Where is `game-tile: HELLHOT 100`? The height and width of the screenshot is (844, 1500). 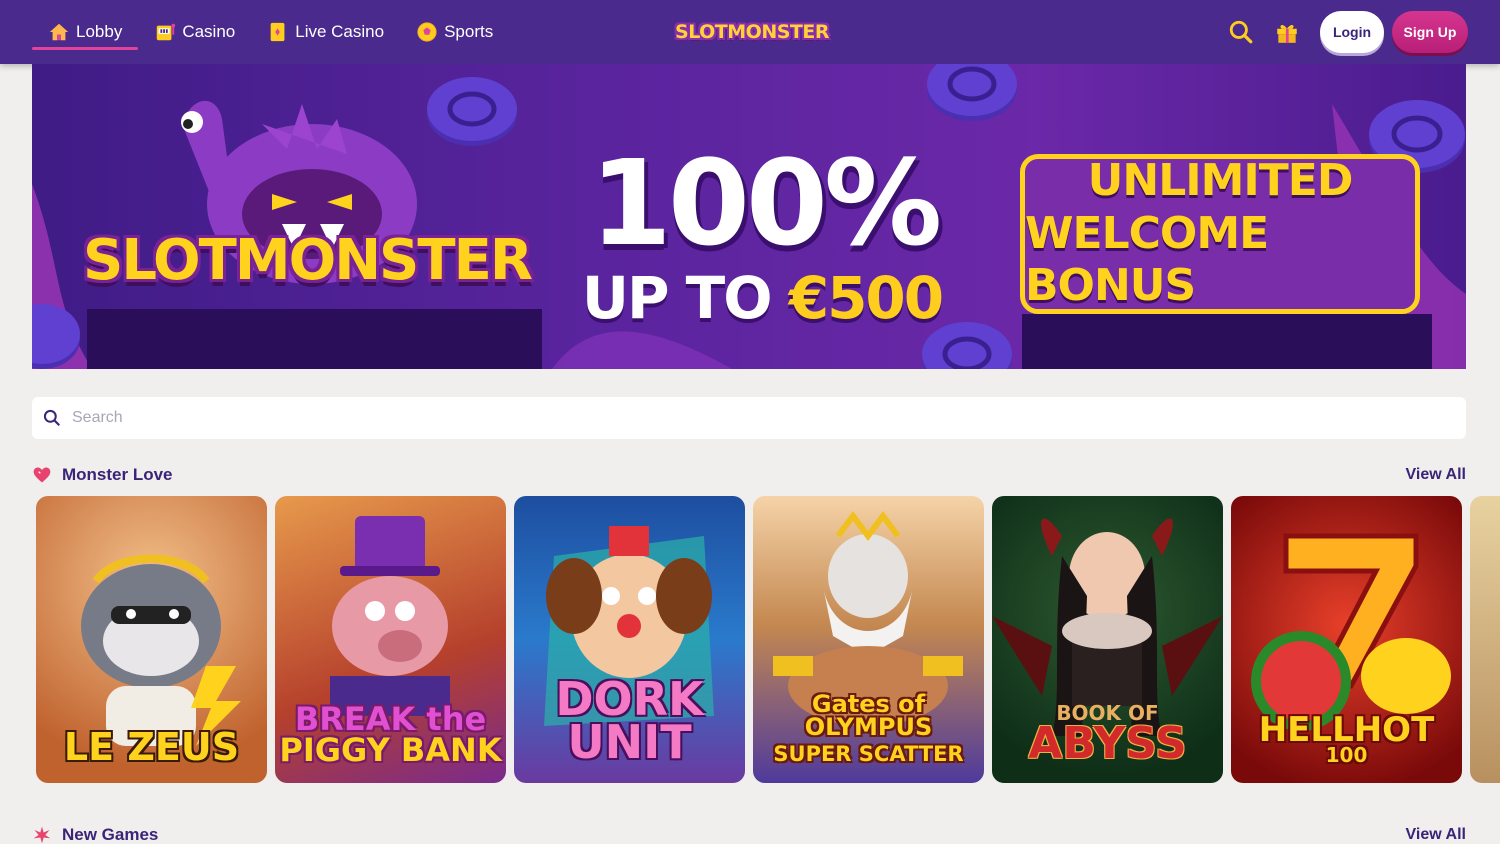 game-tile: HELLHOT 100 is located at coordinates (1346, 639).